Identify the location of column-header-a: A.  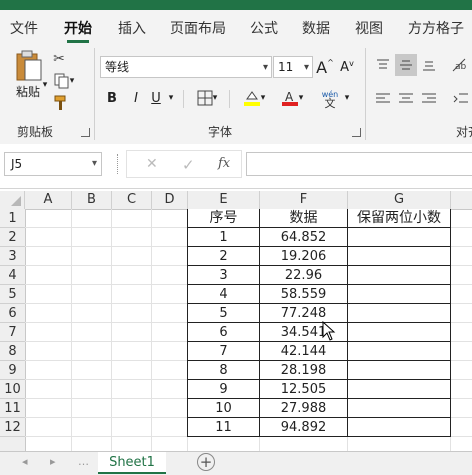
(48, 200).